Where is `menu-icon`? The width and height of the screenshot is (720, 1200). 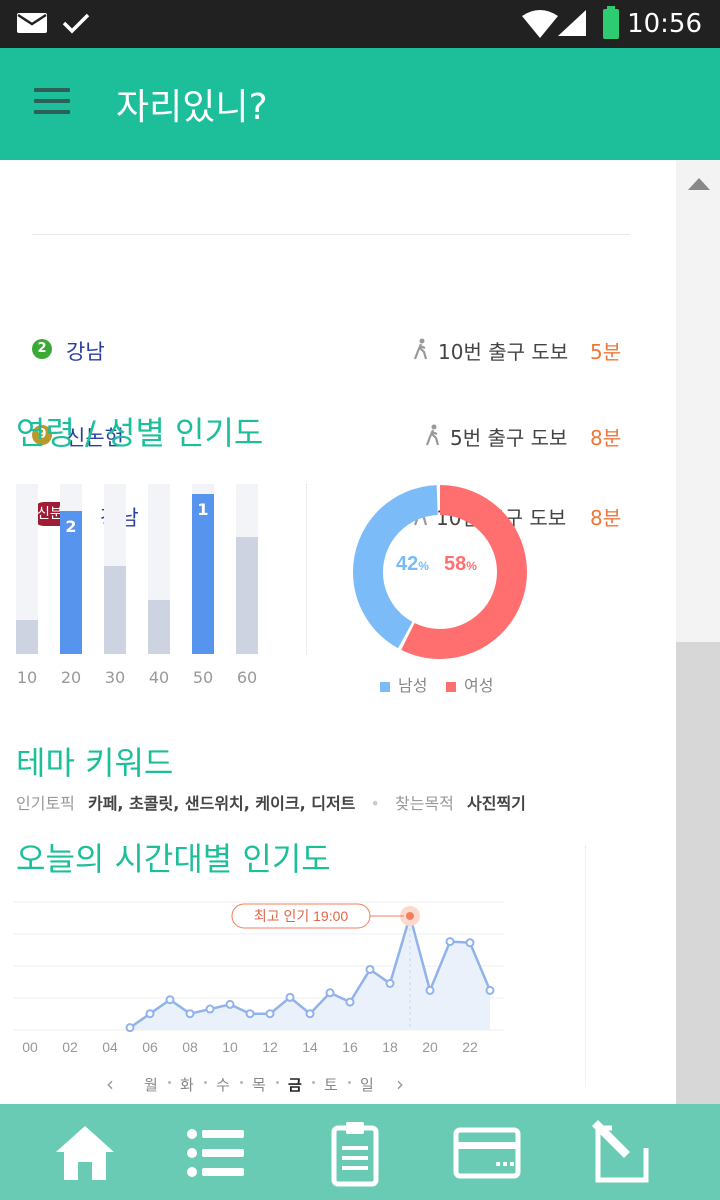 menu-icon is located at coordinates (52, 103).